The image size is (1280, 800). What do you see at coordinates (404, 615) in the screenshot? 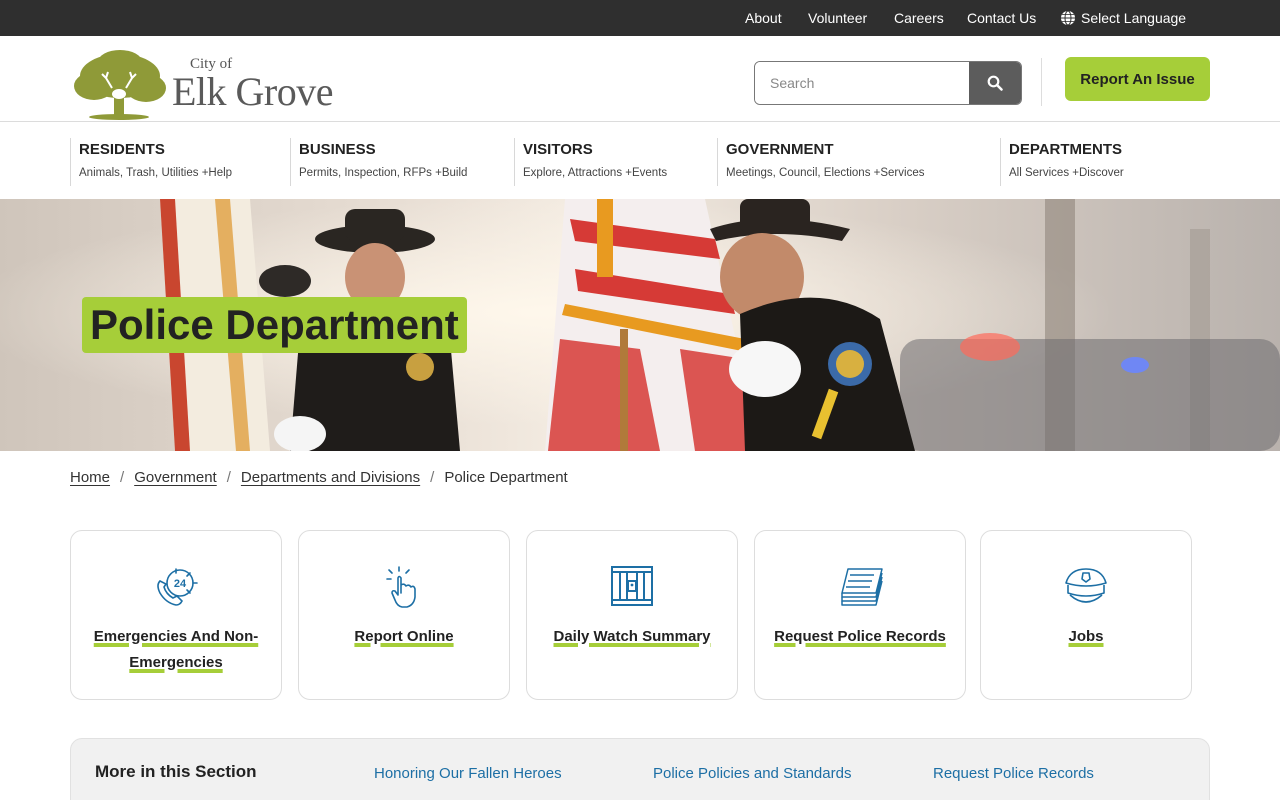
I see `card-report-online: Report Online` at bounding box center [404, 615].